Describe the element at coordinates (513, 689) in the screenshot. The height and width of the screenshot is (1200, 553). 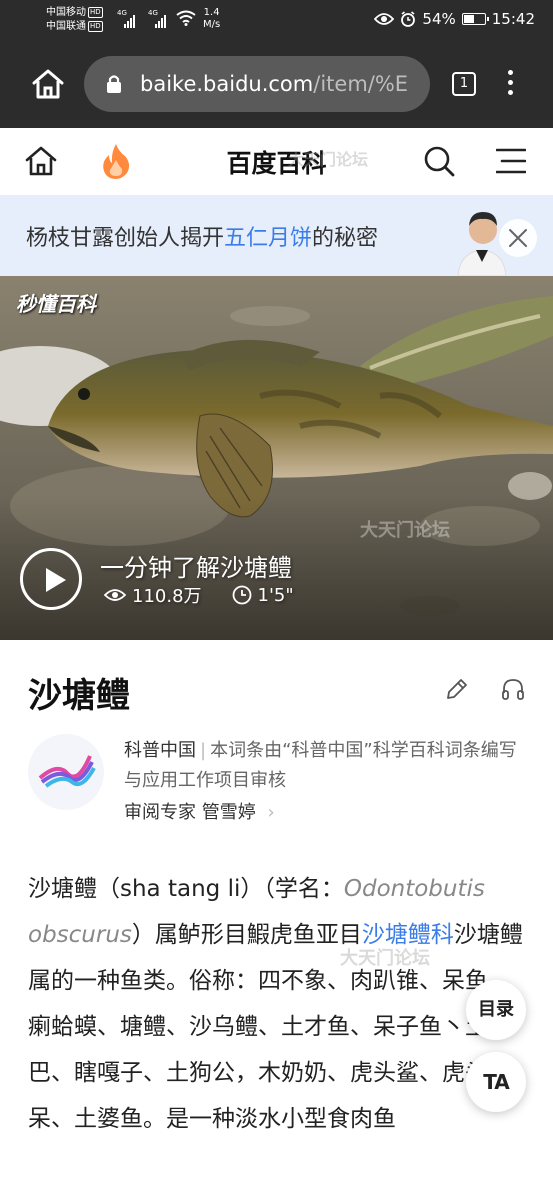
I see `headphones-icon` at that location.